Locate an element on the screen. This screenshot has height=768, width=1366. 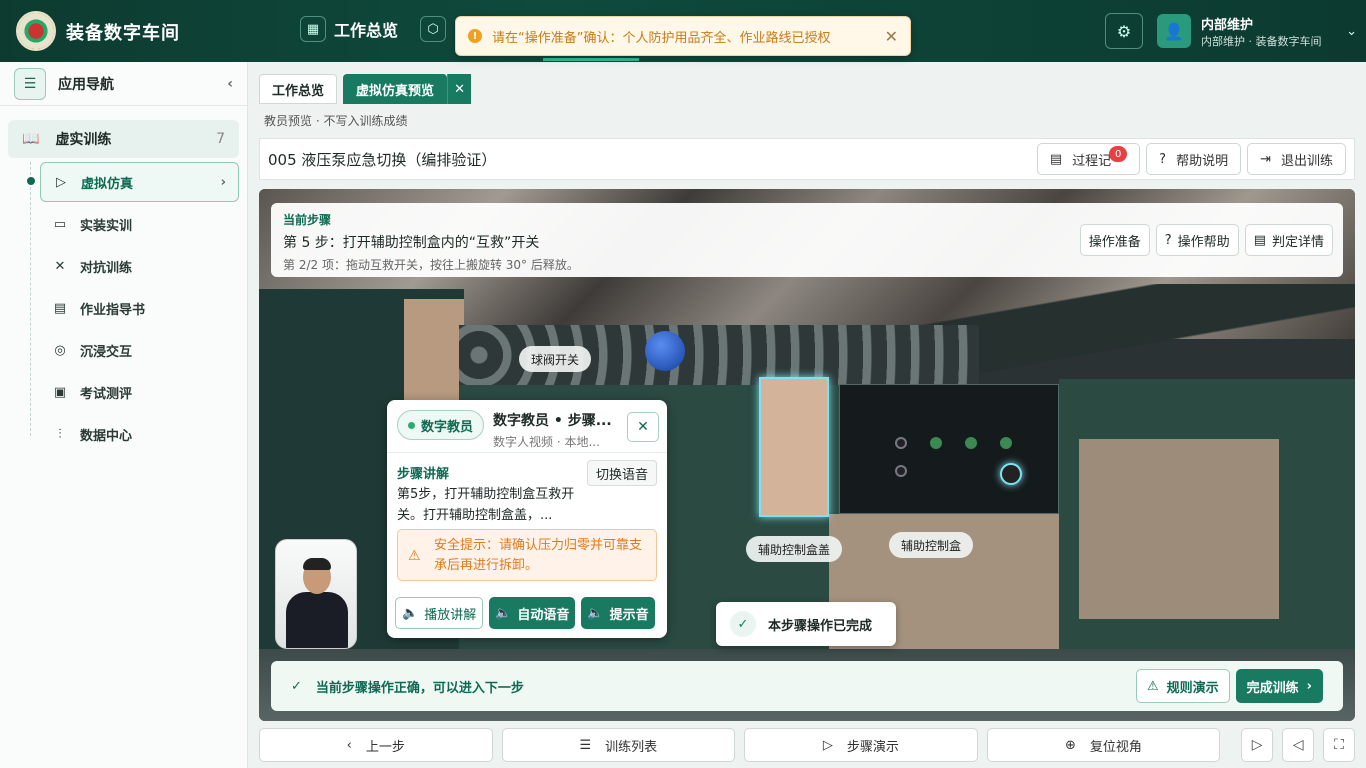
tab-bar: 工作总览 虚拟仿真预览 ✕ is located at coordinates (365, 89).